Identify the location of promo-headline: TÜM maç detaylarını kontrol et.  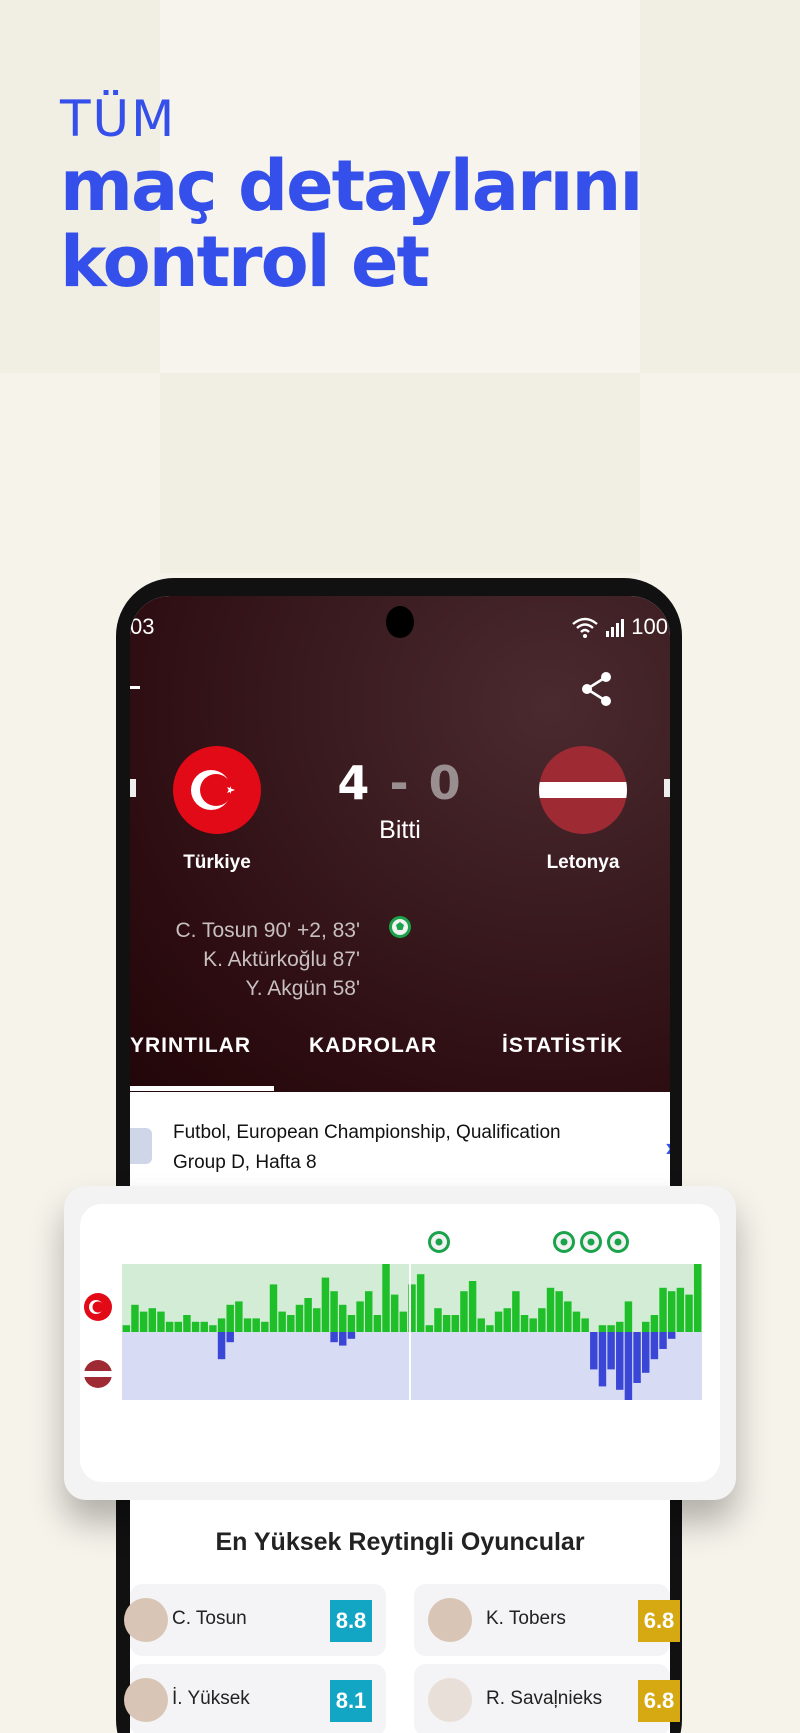
(351, 196).